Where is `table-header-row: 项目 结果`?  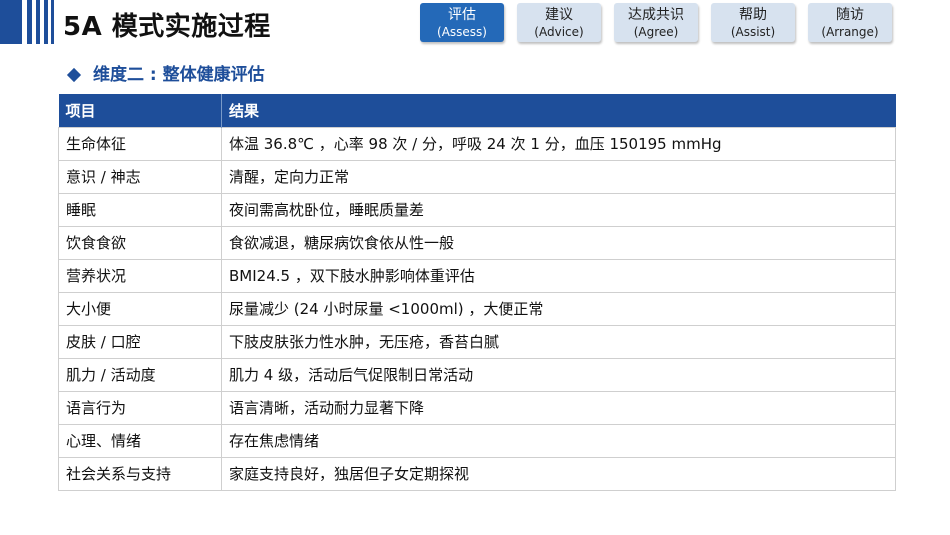 table-header-row: 项目 结果 is located at coordinates (477, 110).